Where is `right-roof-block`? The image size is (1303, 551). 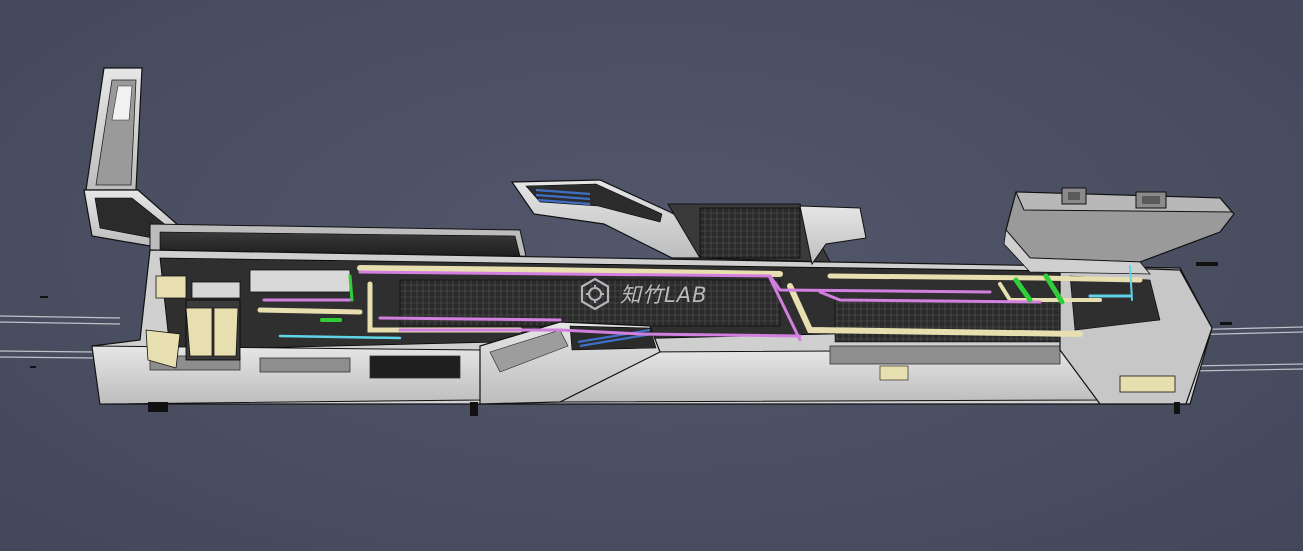
right-roof-block is located at coordinates (1119, 231).